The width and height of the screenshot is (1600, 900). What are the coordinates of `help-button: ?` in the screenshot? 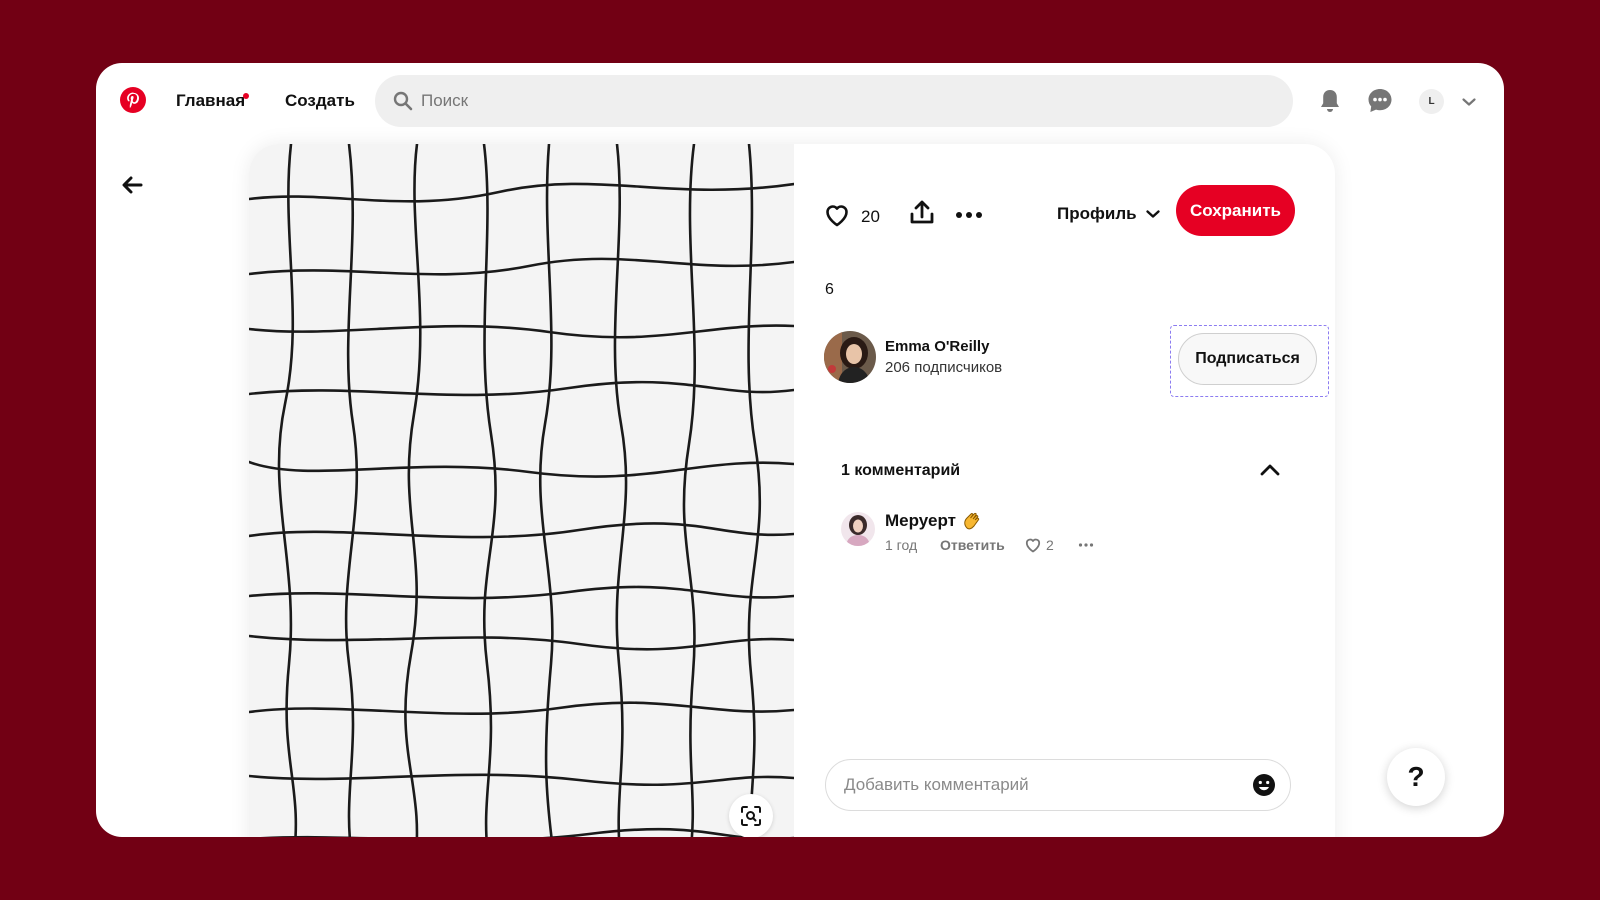 It's located at (1416, 777).